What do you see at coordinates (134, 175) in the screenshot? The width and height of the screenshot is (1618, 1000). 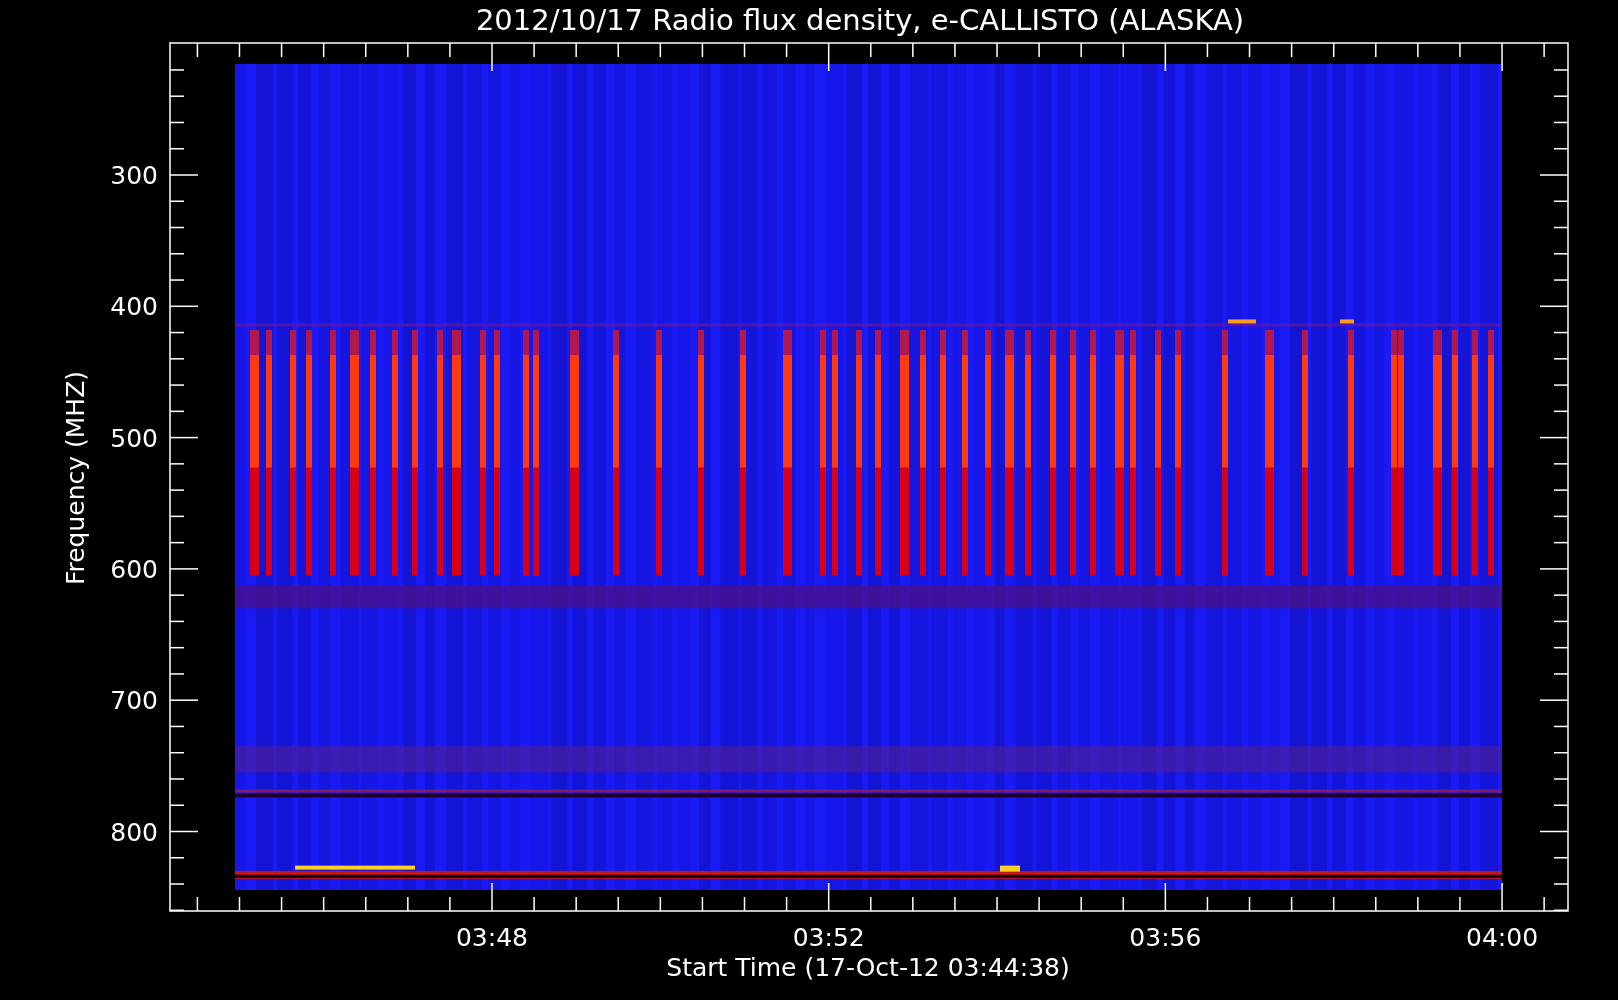 I see `y-tick-label: 300` at bounding box center [134, 175].